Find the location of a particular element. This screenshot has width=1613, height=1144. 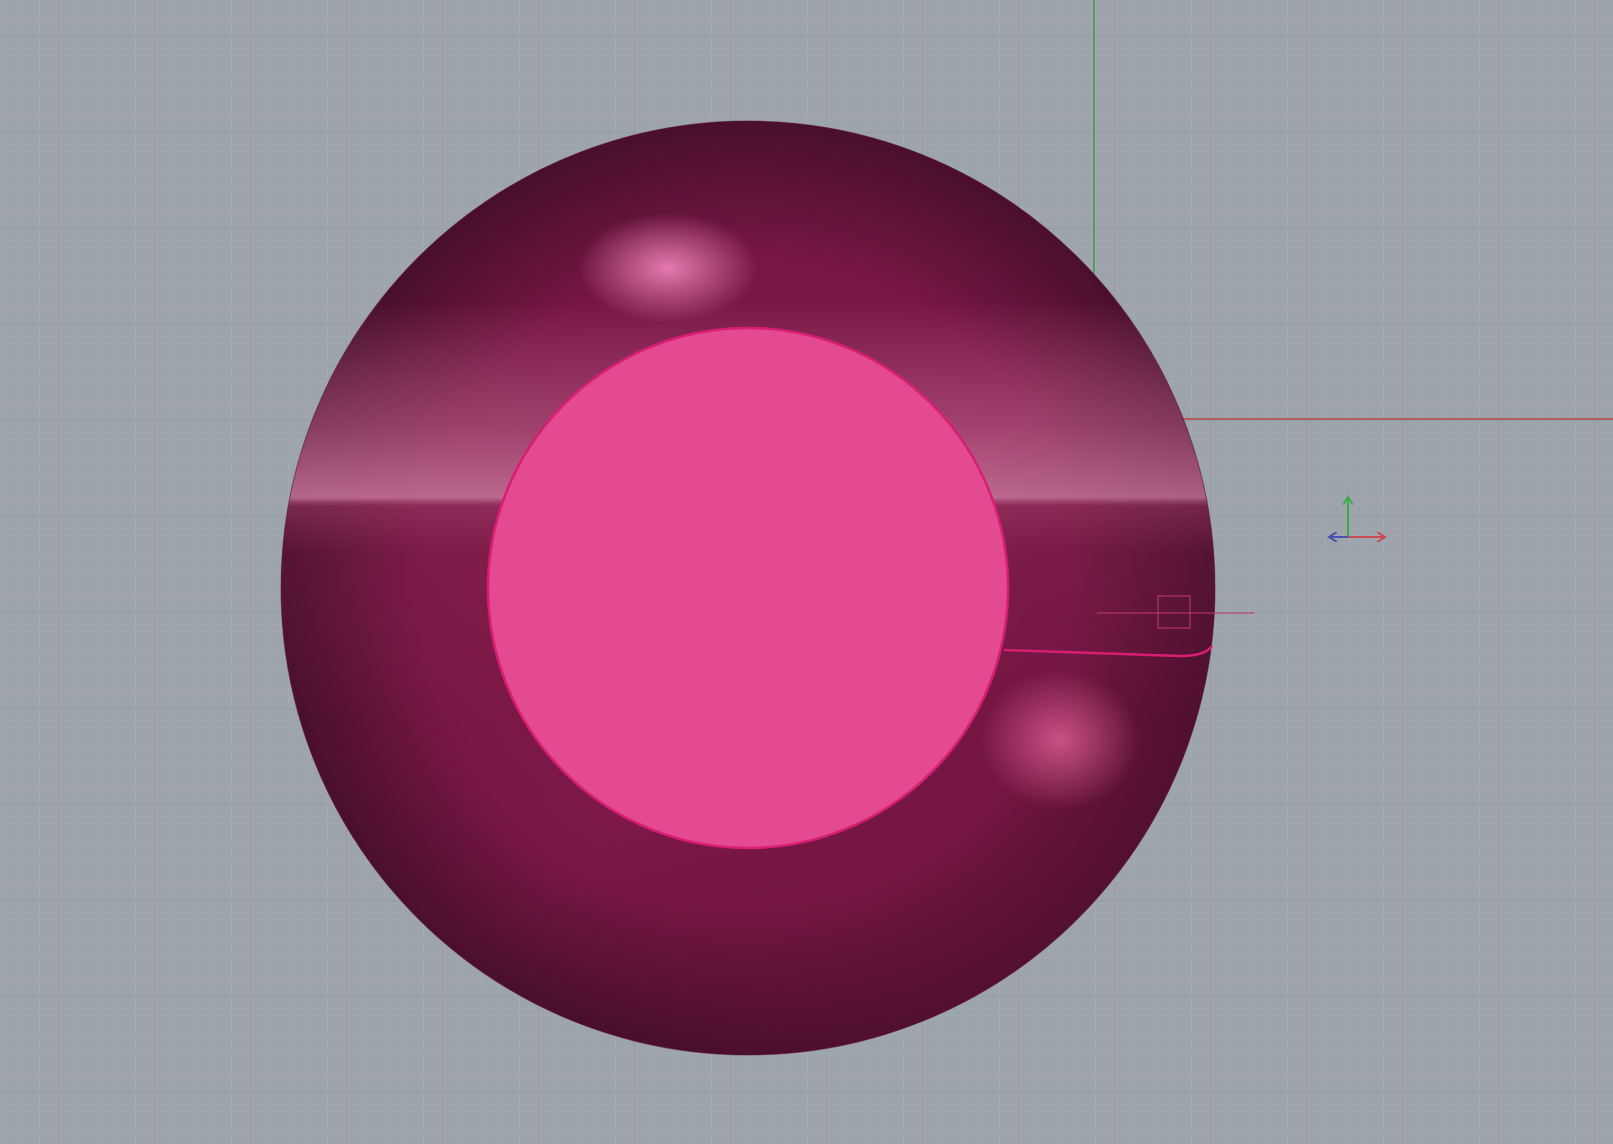

inner-disc-face is located at coordinates (748, 588).